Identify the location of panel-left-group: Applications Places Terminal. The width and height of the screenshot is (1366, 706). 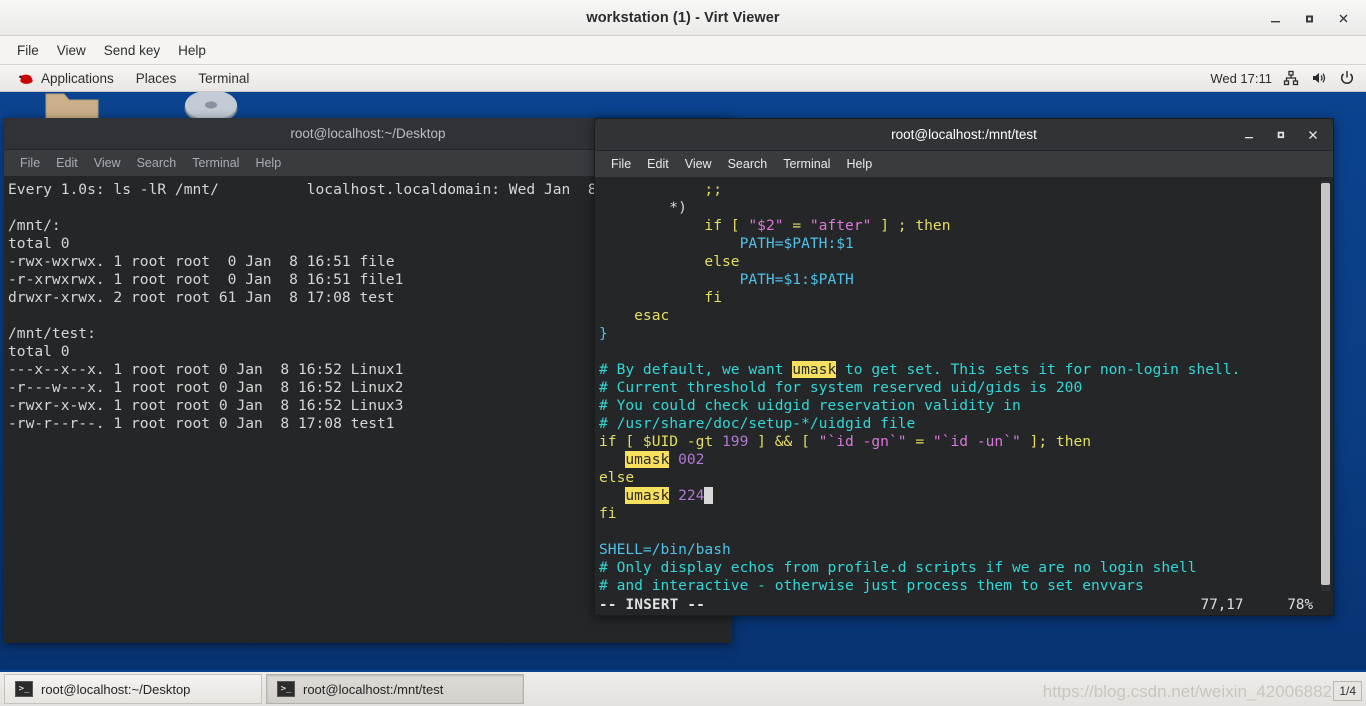
(129, 78).